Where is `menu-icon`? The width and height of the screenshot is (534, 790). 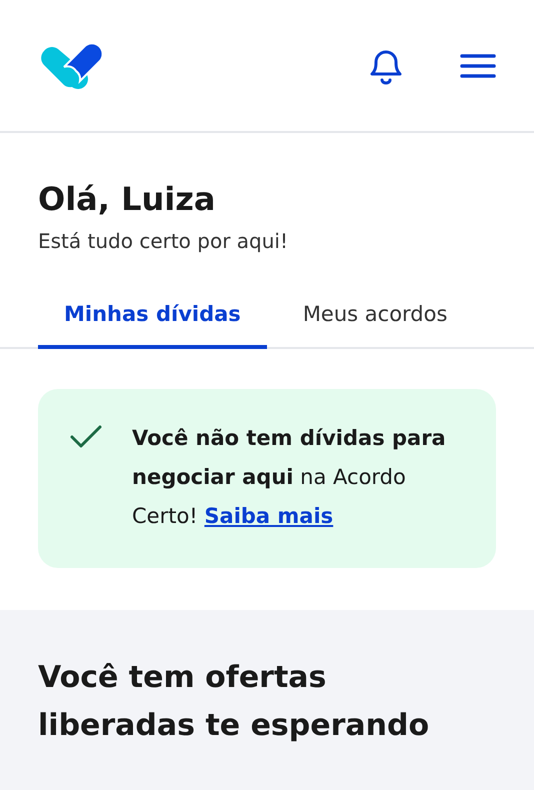 menu-icon is located at coordinates (478, 66).